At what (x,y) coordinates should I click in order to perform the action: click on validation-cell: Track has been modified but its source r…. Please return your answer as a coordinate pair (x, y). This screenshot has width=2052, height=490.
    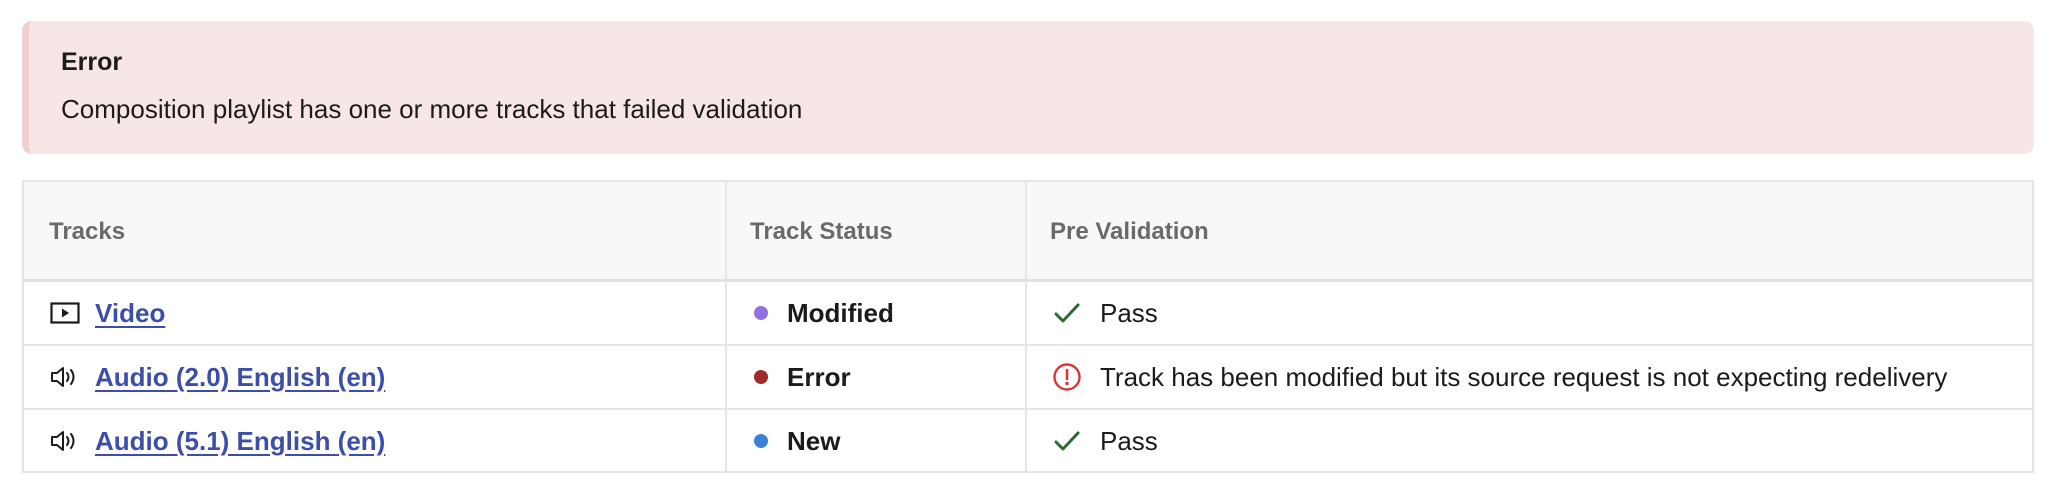
    Looking at the image, I should click on (1499, 377).